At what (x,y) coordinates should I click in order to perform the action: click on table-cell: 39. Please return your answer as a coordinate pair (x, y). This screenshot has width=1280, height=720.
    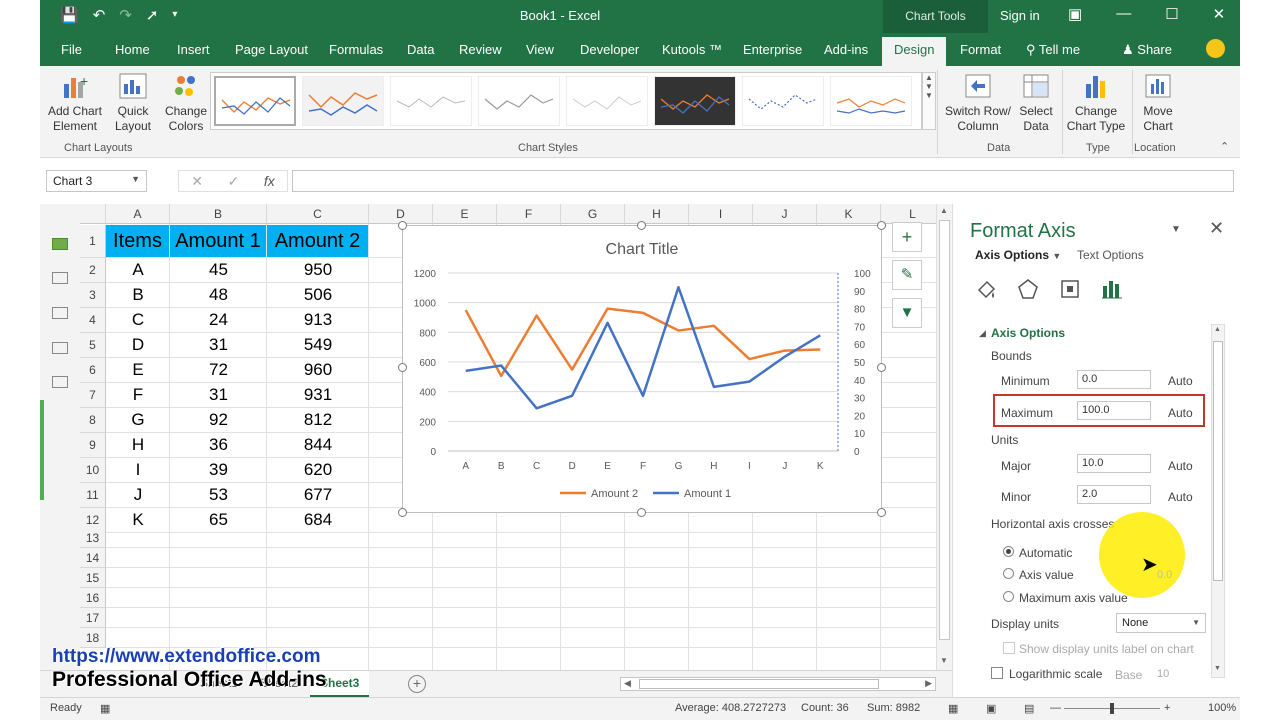
    Looking at the image, I should click on (218, 470).